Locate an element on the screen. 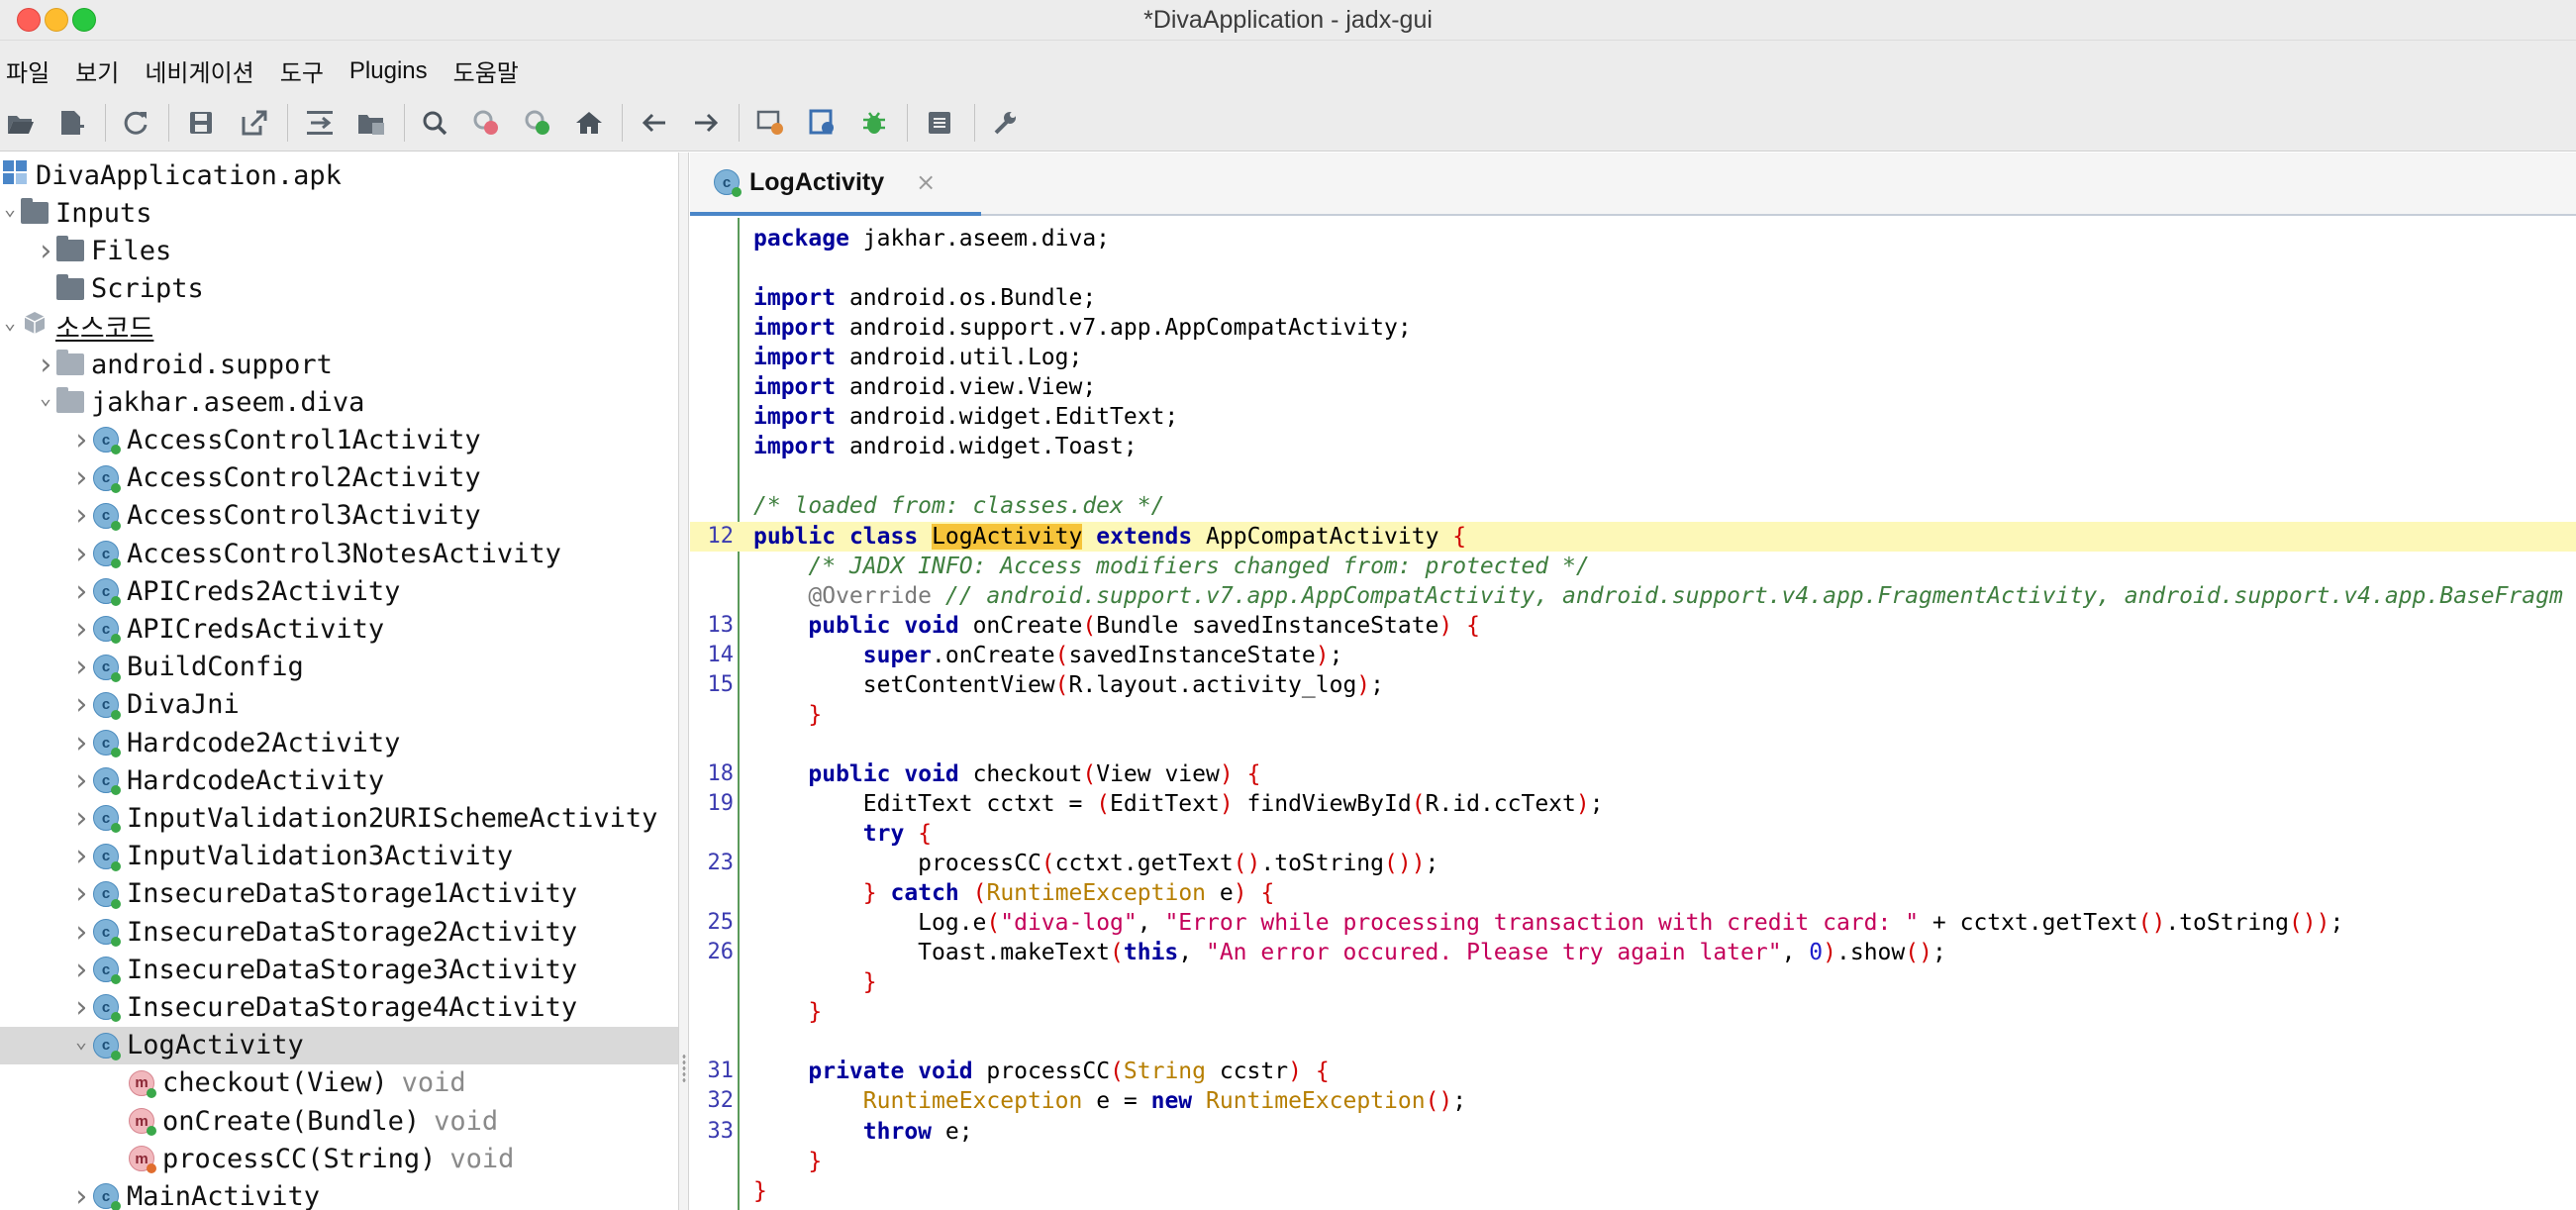 The image size is (2576, 1210). find-usage-icon is located at coordinates (538, 123).